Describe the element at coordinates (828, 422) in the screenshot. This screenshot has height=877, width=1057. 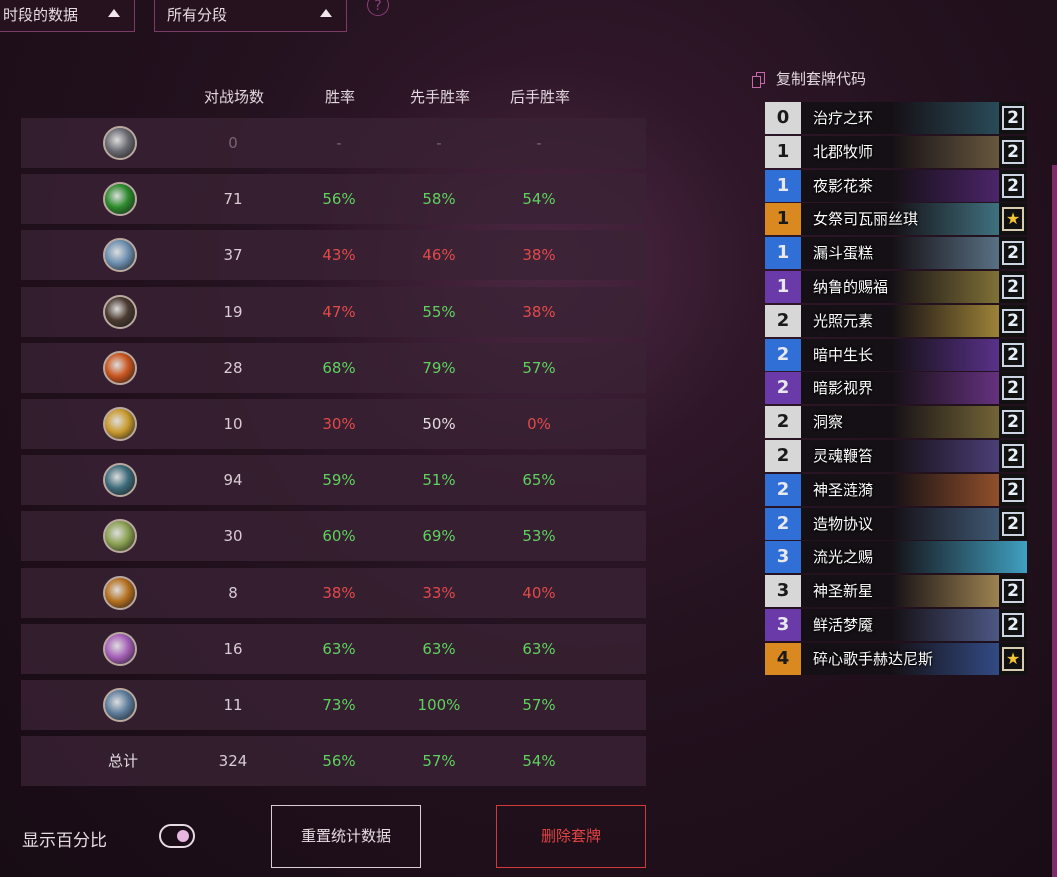
I see `card-name: 洞察` at that location.